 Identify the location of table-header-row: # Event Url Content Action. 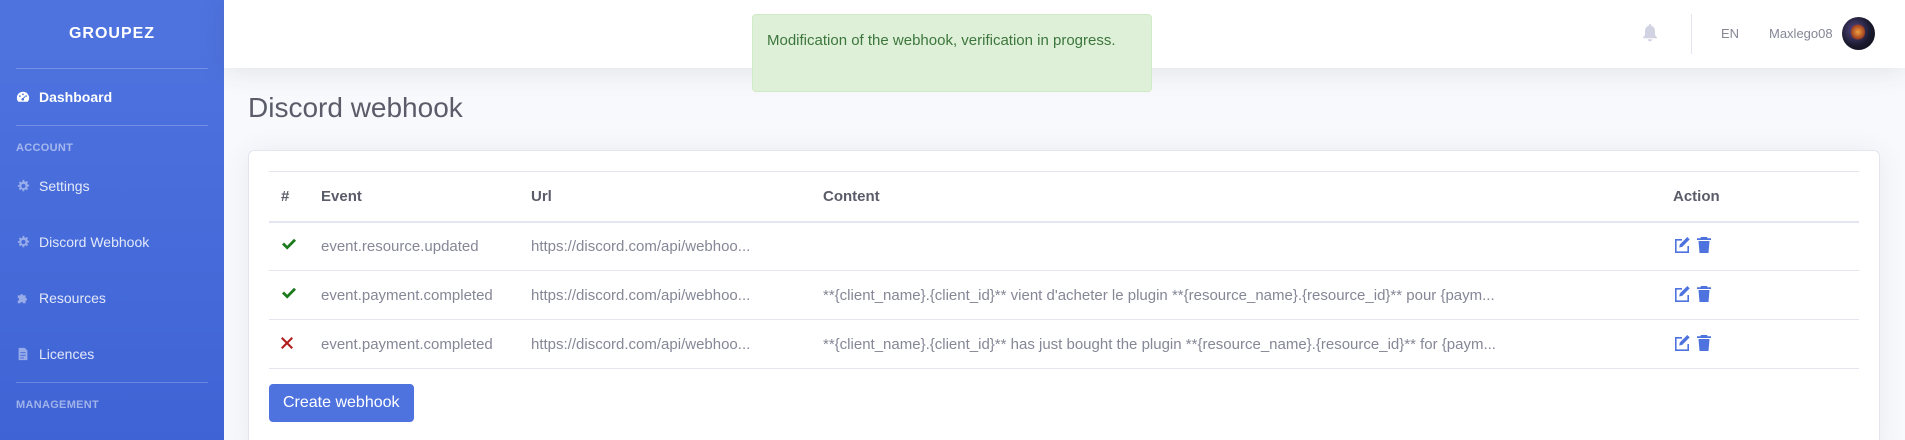
(1064, 197).